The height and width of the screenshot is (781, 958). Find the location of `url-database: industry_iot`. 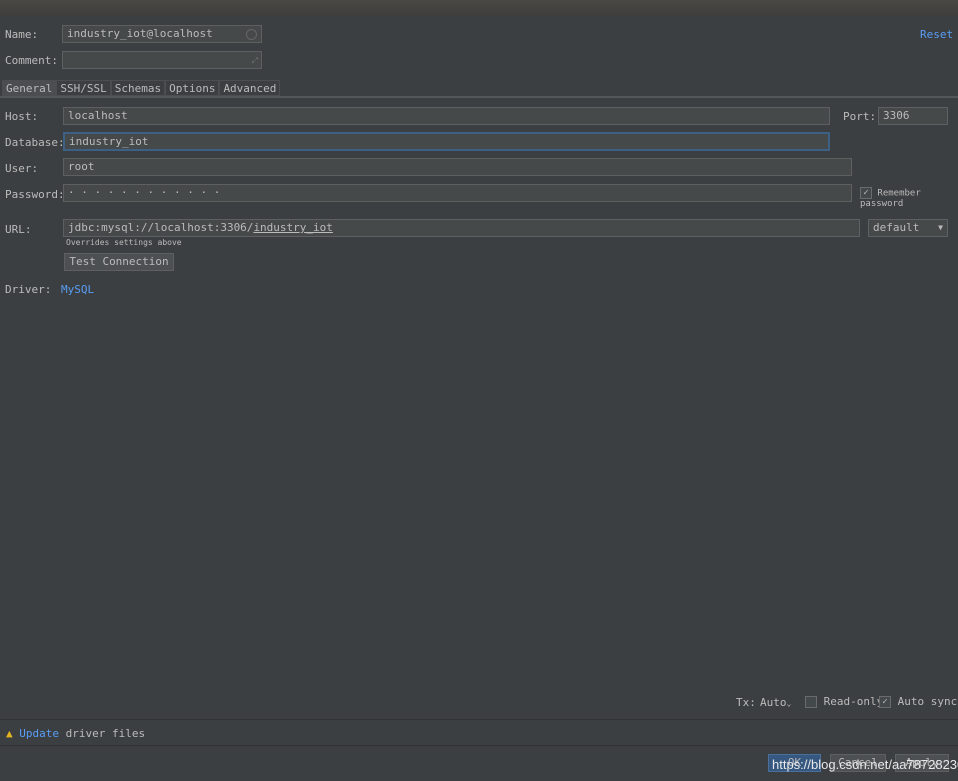

url-database: industry_iot is located at coordinates (293, 227).